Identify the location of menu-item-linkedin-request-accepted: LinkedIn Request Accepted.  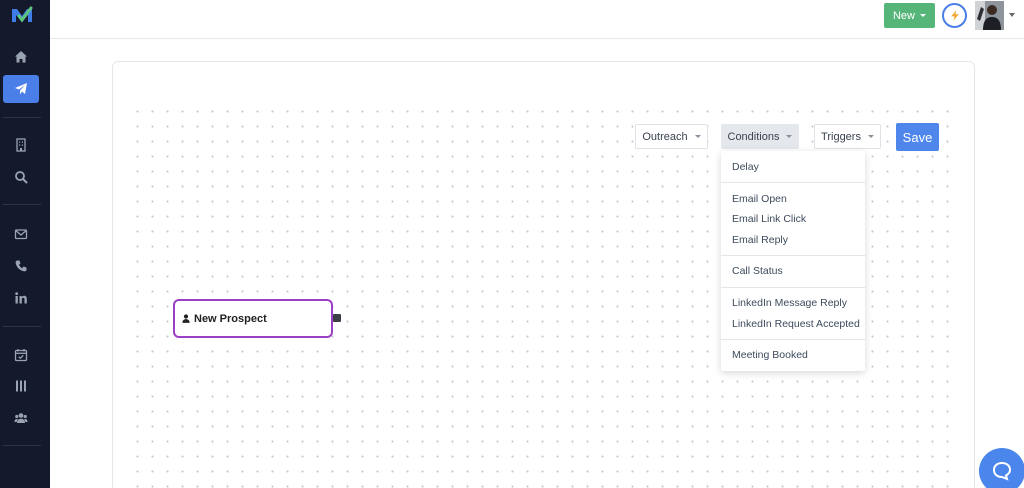
(796, 324).